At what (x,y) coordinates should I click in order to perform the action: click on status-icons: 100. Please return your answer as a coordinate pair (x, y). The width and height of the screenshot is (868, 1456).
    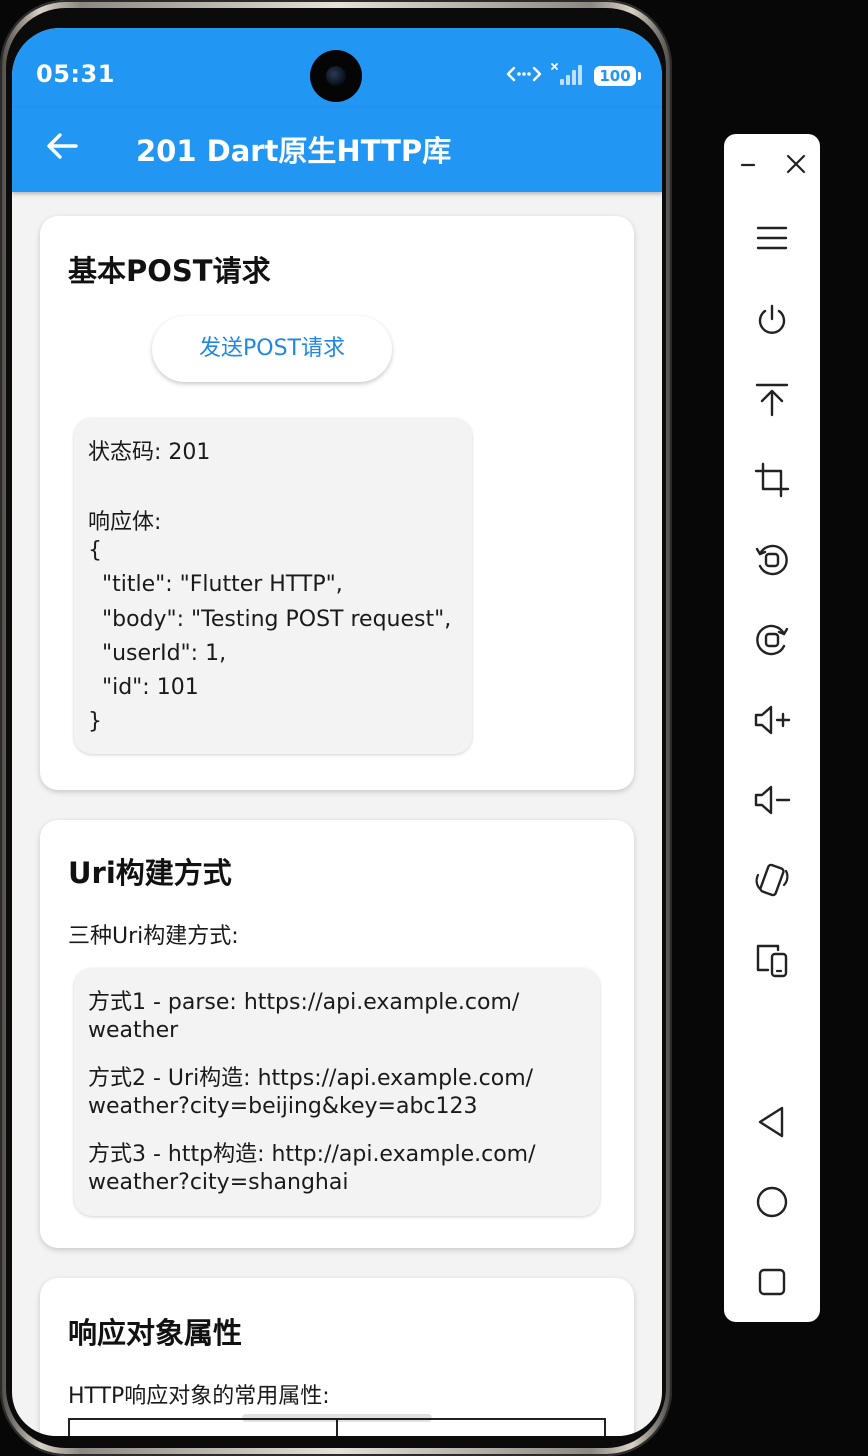
    Looking at the image, I should click on (573, 76).